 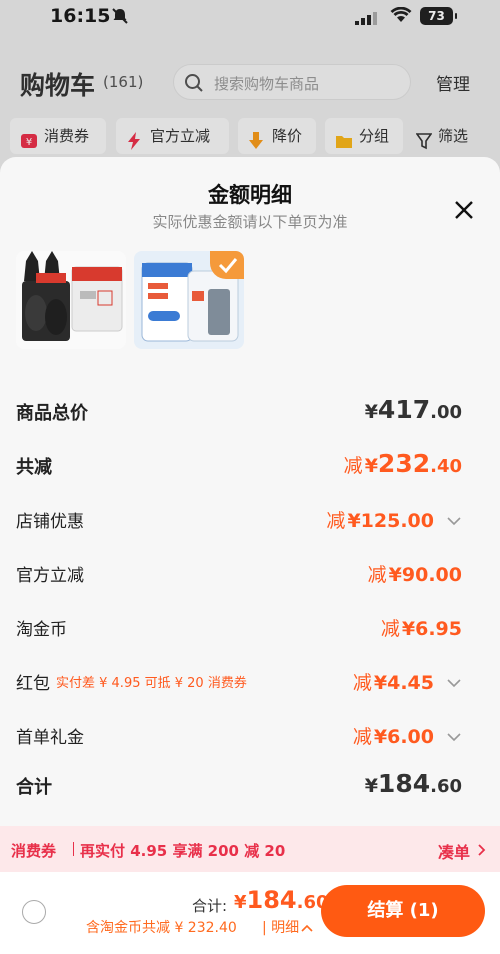 What do you see at coordinates (239, 783) in the screenshot?
I see `row-grand-total: 合计 ¥184.60` at bounding box center [239, 783].